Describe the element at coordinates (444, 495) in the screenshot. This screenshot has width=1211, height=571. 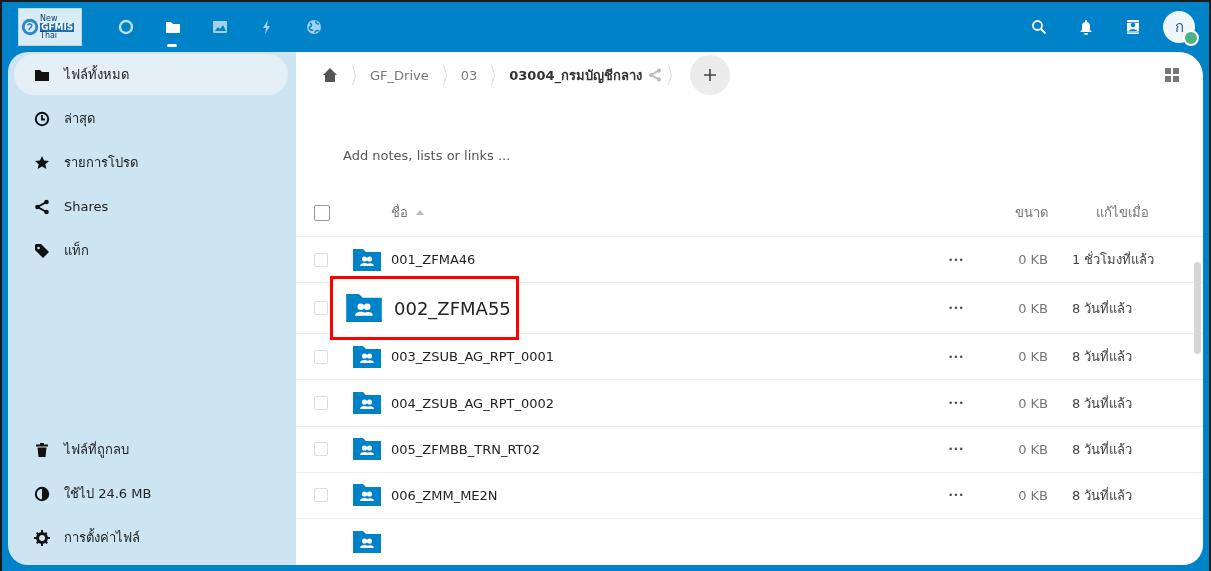
I see `file-name: 006_ZMM_ME2N` at that location.